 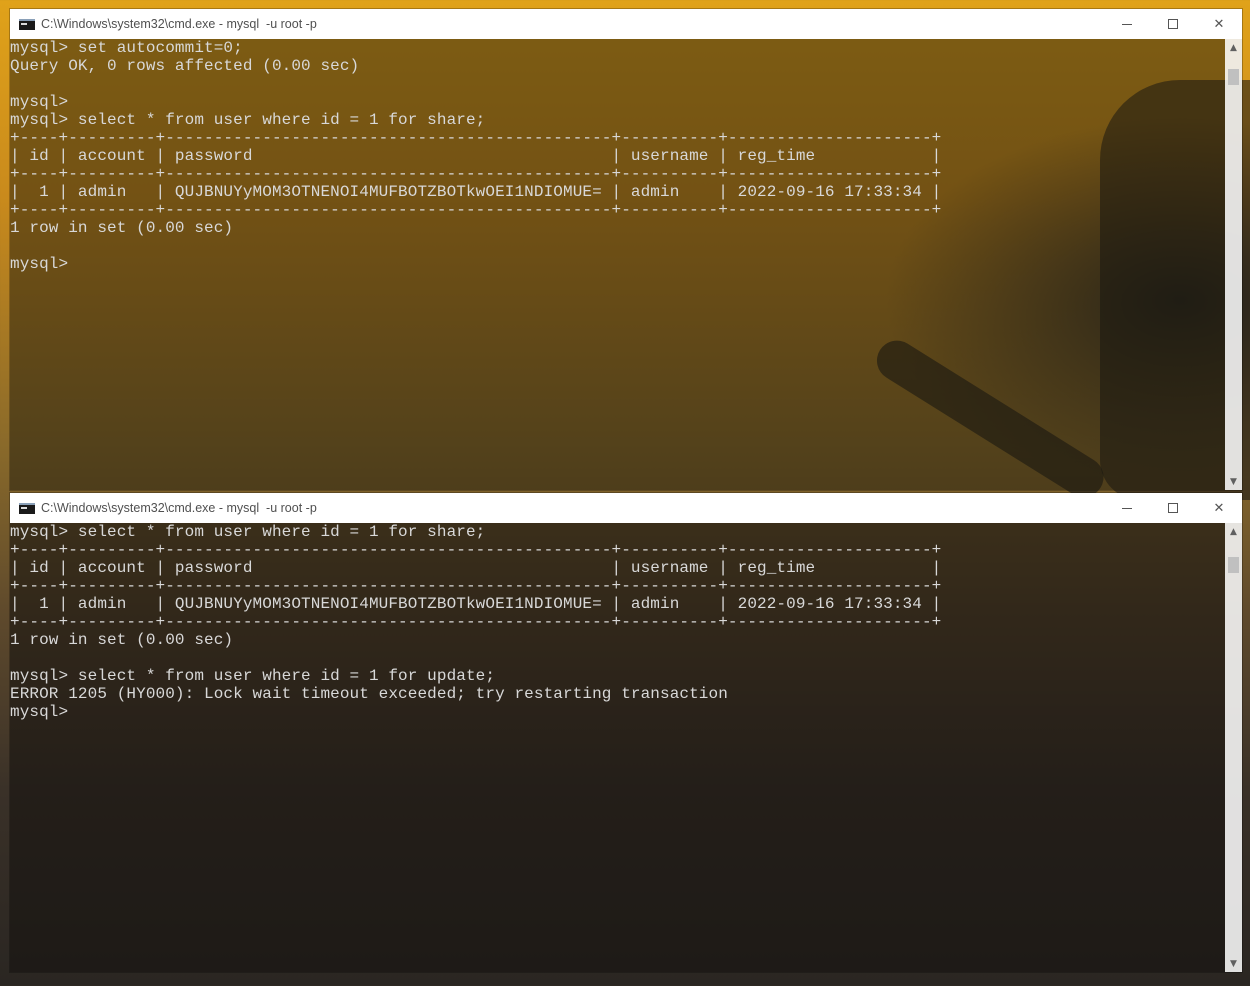 I want to click on console-line: Query OK, 0 rows affected (0.00 sec), so click(x=185, y=66).